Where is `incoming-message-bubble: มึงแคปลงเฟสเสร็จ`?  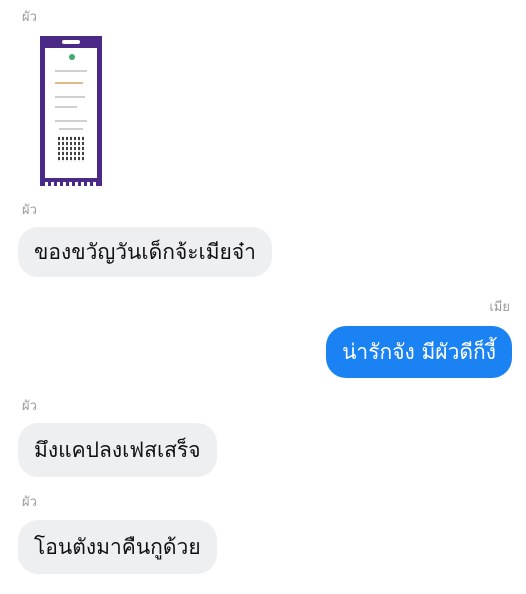
incoming-message-bubble: มึงแคปลงเฟสเสร็จ is located at coordinates (117, 450).